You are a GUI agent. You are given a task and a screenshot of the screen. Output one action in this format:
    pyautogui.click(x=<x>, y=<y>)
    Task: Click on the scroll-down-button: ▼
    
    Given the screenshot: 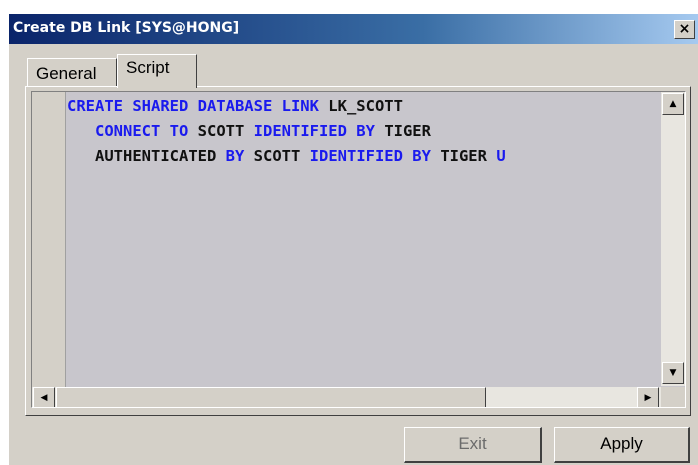 What is the action you would take?
    pyautogui.click(x=673, y=373)
    